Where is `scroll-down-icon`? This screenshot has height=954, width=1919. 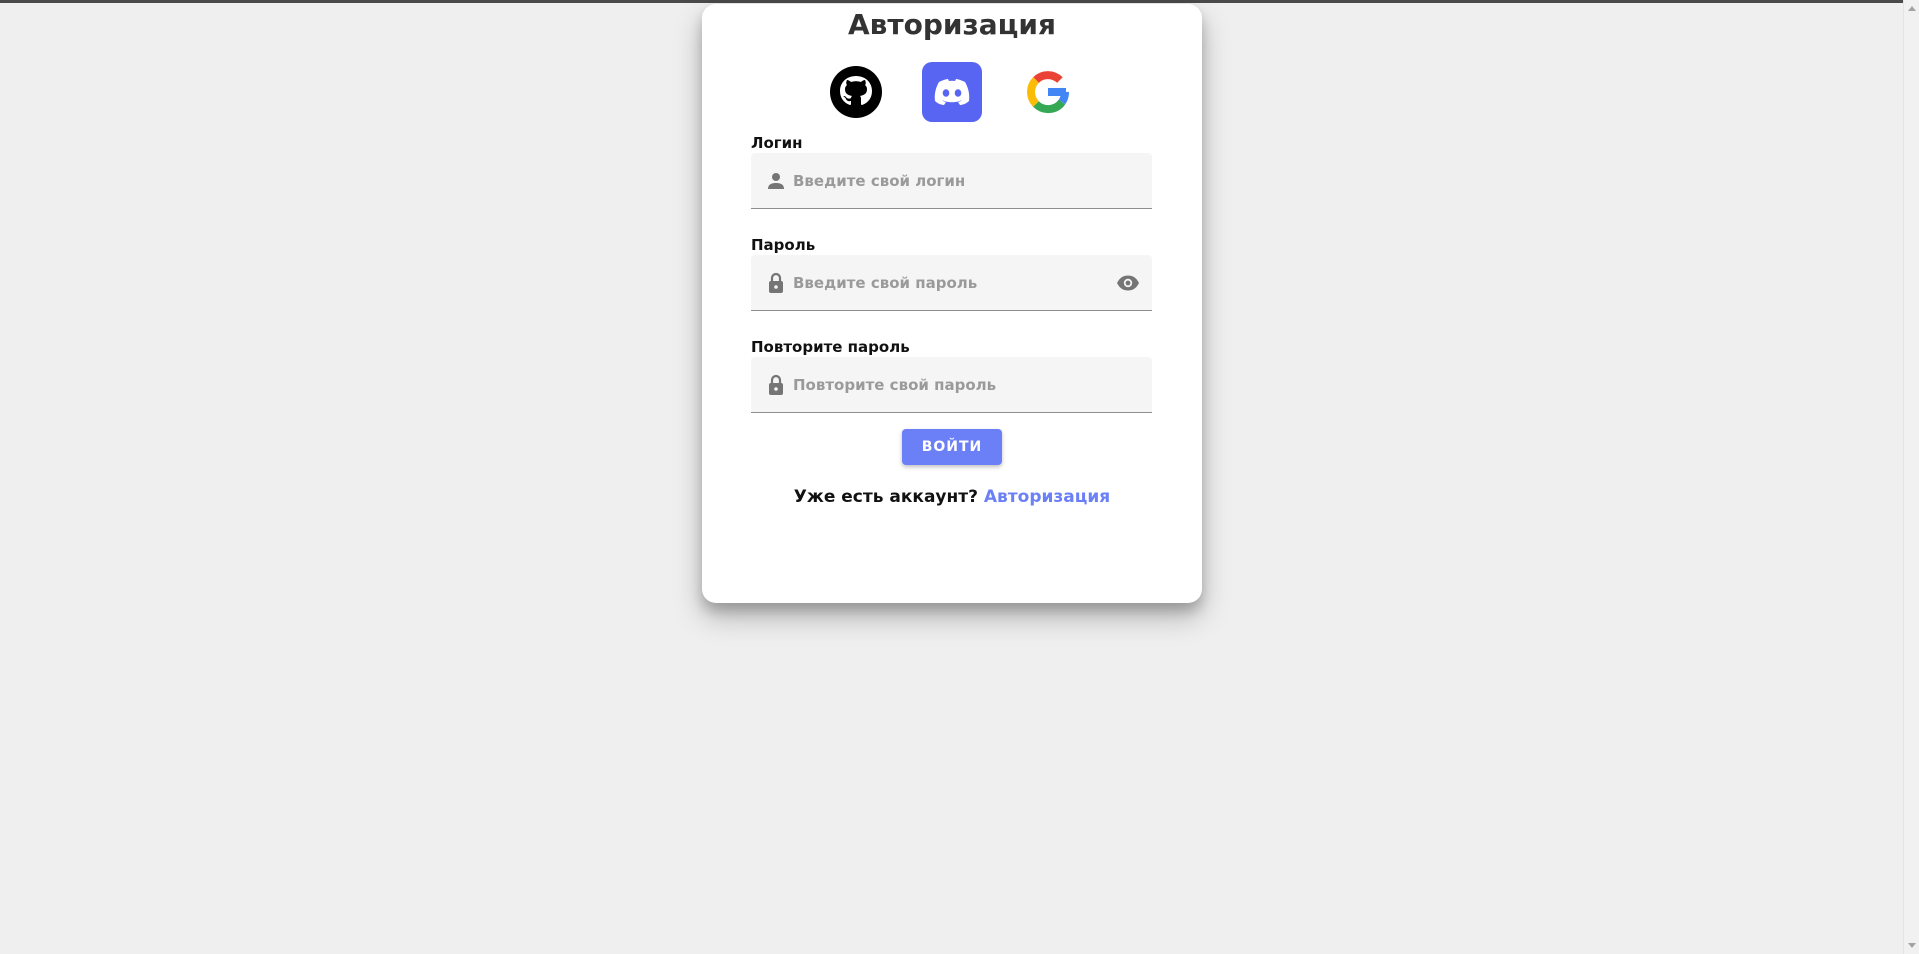
scroll-down-icon is located at coordinates (1912, 945).